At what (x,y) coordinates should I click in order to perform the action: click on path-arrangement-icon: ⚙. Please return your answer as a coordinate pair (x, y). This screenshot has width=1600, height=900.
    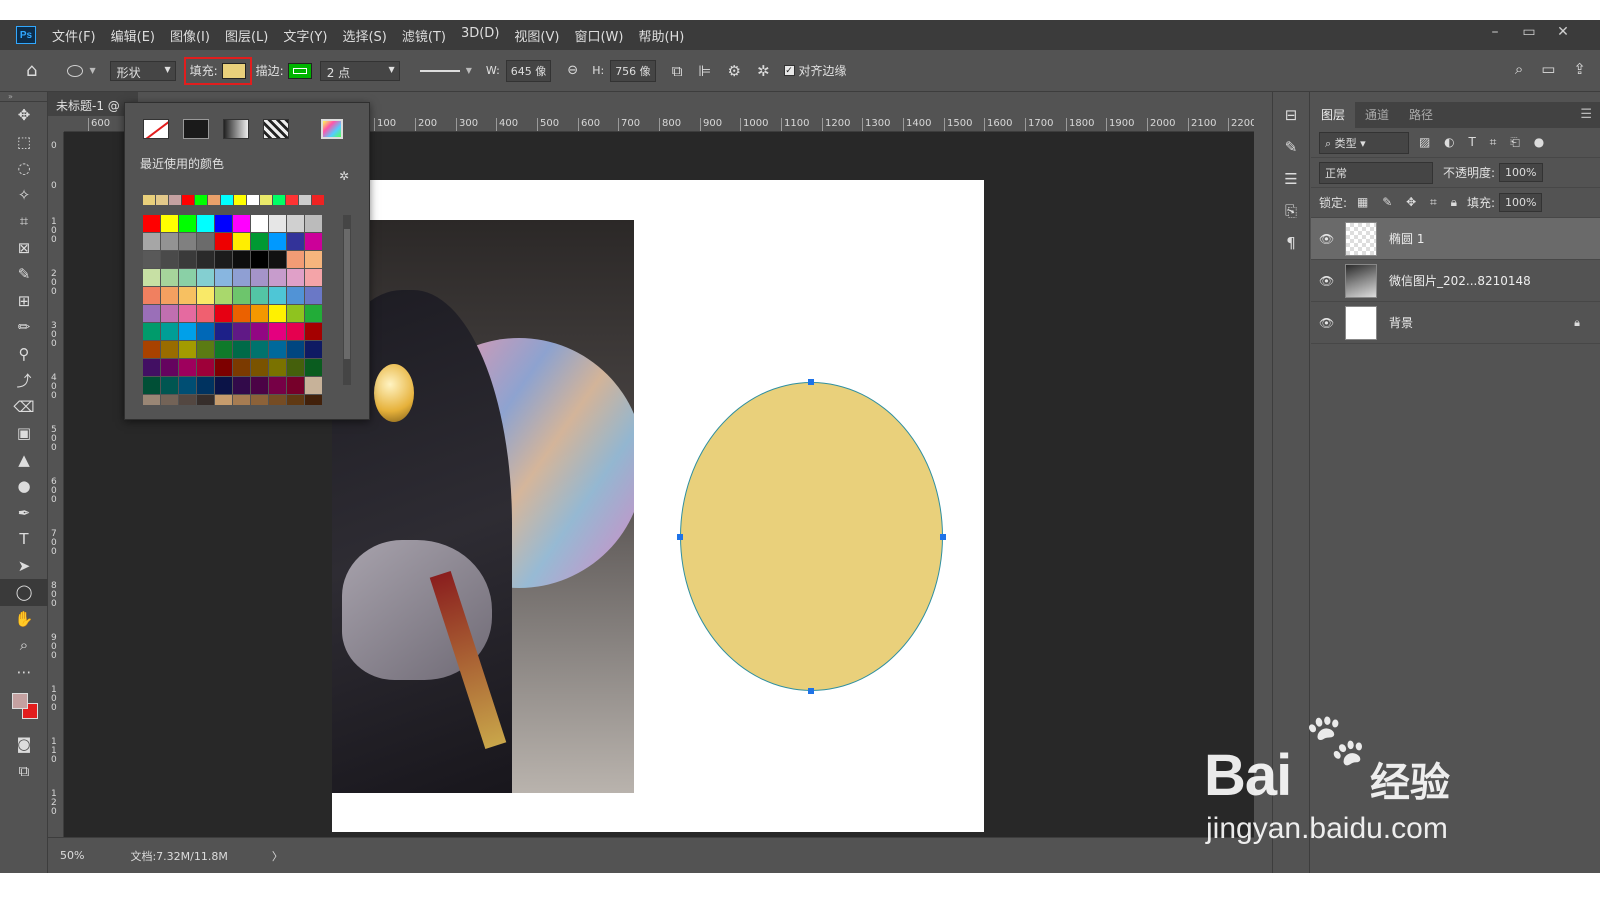
    Looking at the image, I should click on (733, 71).